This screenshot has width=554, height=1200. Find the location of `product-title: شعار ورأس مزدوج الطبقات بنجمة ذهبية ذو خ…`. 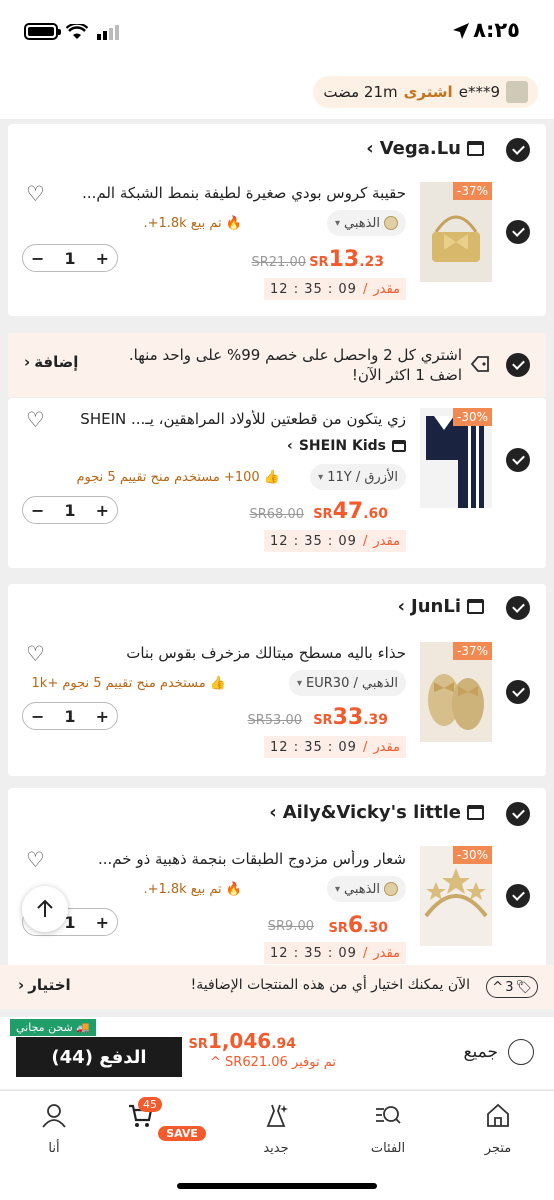

product-title: شعار ورأس مزدوج الطبقات بنجمة ذهبية ذو خ… is located at coordinates (228, 859).